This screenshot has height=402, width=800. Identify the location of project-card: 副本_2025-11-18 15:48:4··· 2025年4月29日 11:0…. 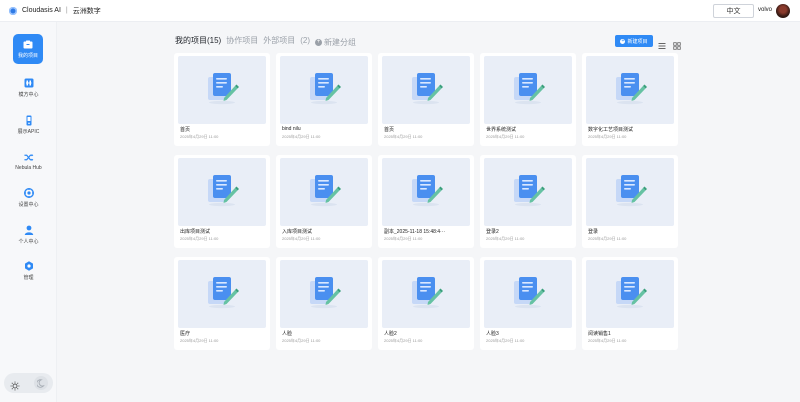
(426, 201).